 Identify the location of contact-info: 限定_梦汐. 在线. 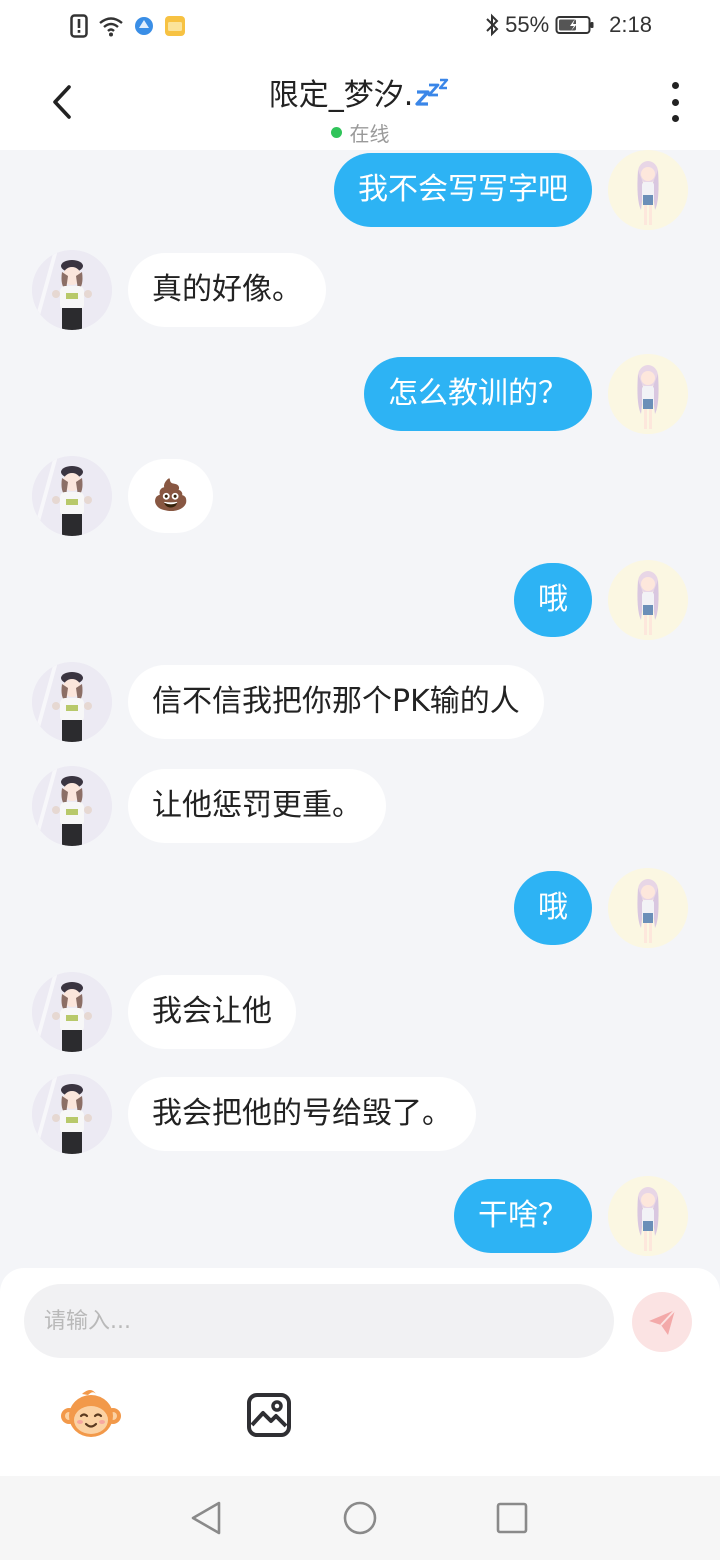
(360, 108).